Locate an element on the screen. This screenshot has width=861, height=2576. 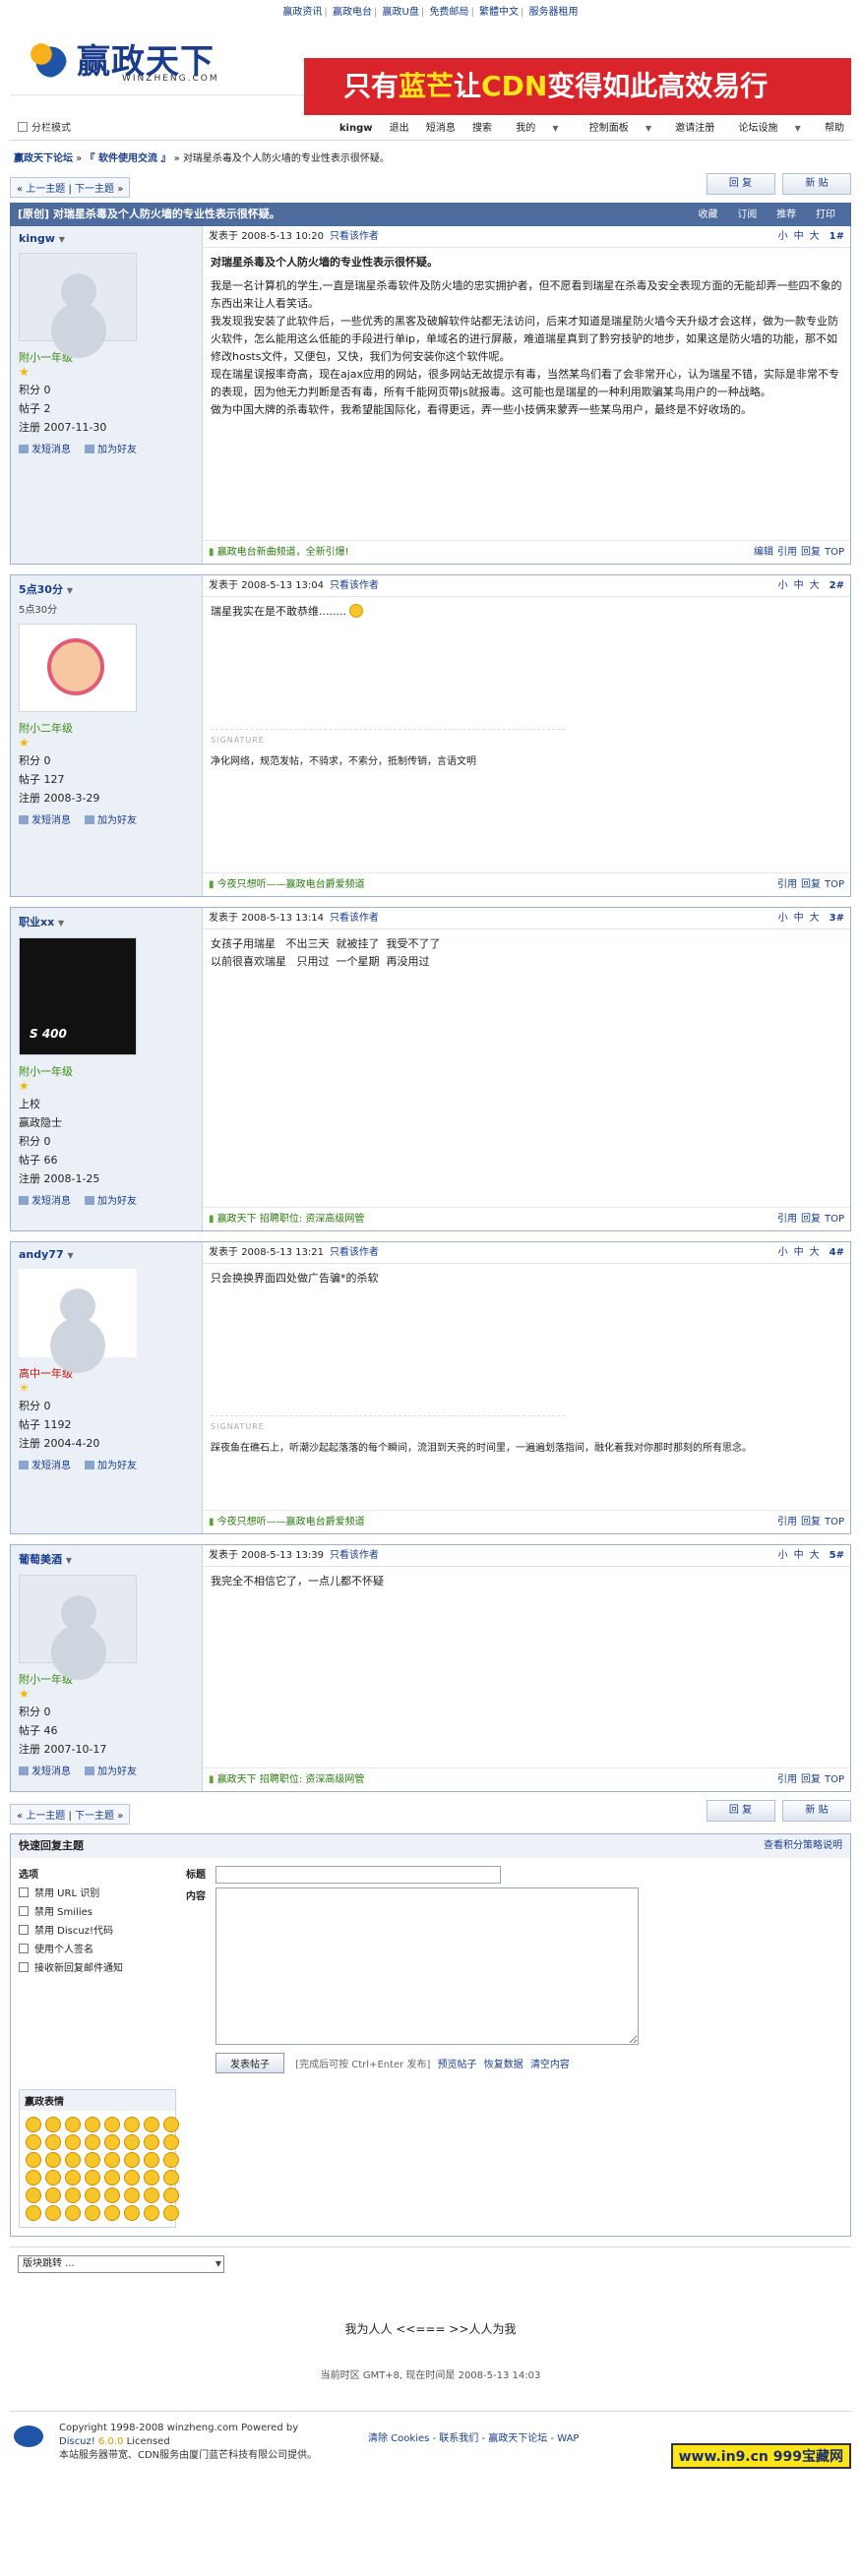
submit-post-button: 发表帖子 is located at coordinates (250, 2063).